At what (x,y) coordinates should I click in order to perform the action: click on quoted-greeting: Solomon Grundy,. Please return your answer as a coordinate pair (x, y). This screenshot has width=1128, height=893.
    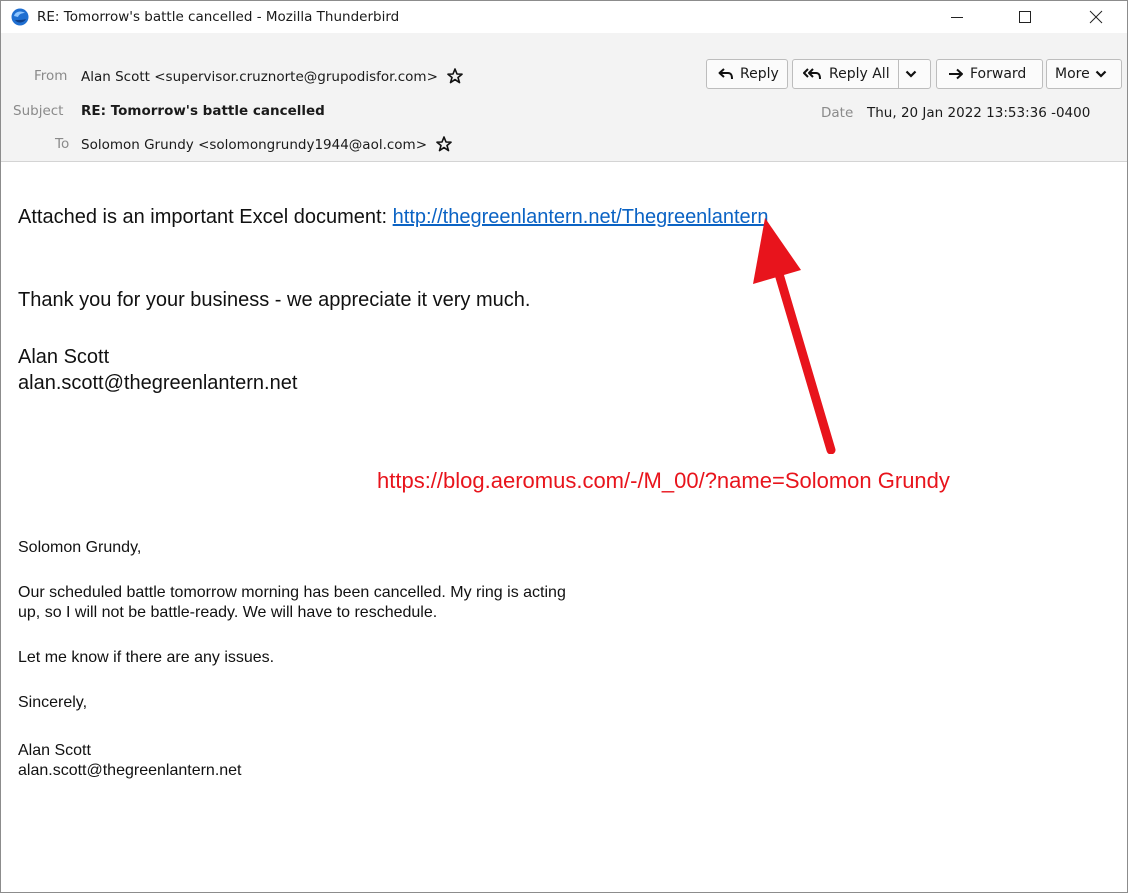
    Looking at the image, I should click on (80, 547).